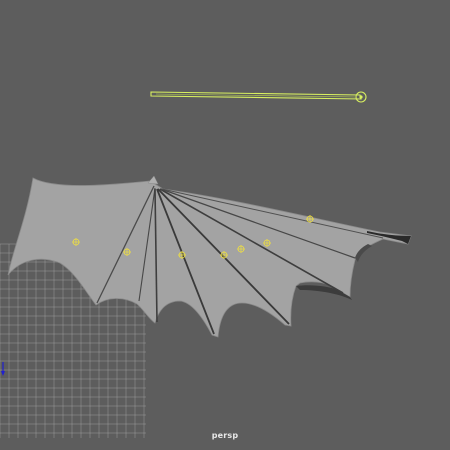  What do you see at coordinates (225, 435) in the screenshot?
I see `camera-name-label: persp` at bounding box center [225, 435].